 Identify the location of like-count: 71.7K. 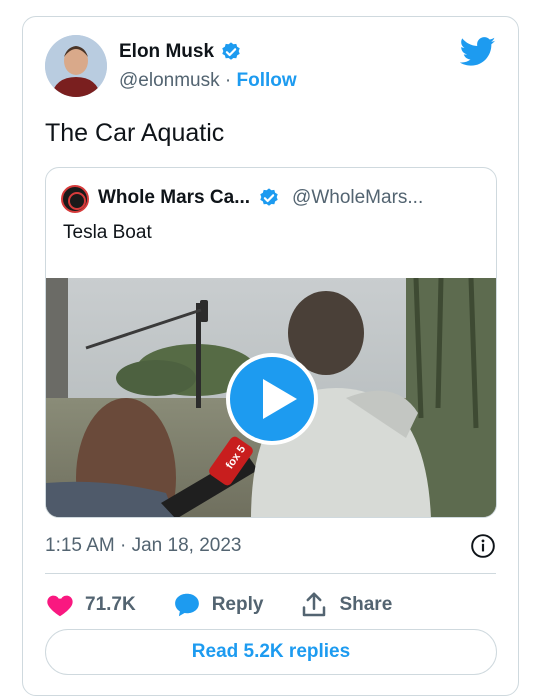
(110, 604).